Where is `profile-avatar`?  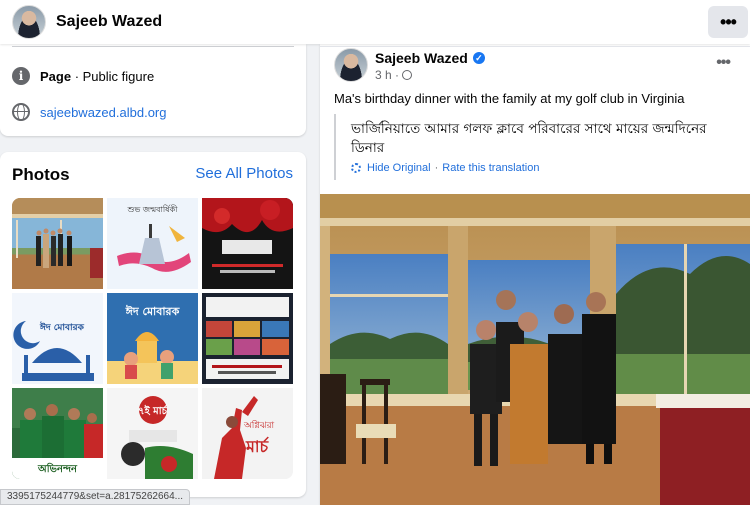 profile-avatar is located at coordinates (29, 22).